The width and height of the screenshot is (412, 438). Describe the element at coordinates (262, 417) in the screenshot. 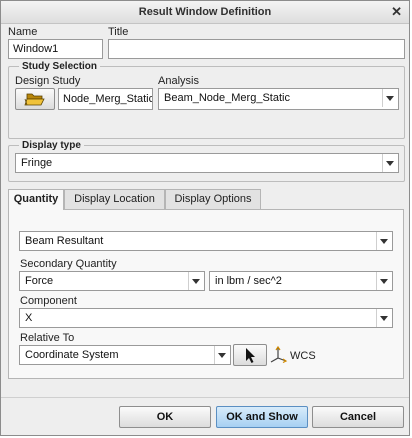

I see `ok-and-show-button: OK and Show` at that location.